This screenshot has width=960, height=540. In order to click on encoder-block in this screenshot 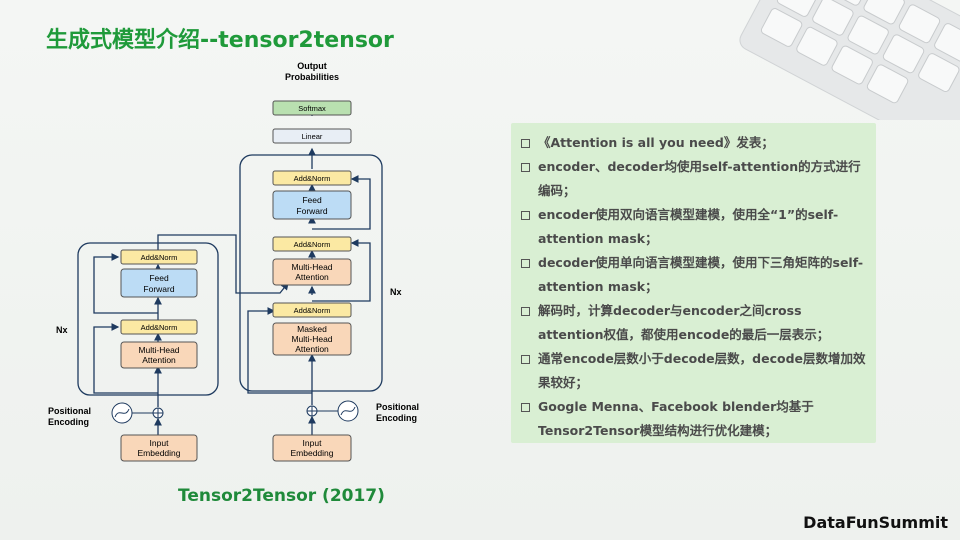, I will do `click(148, 319)`.